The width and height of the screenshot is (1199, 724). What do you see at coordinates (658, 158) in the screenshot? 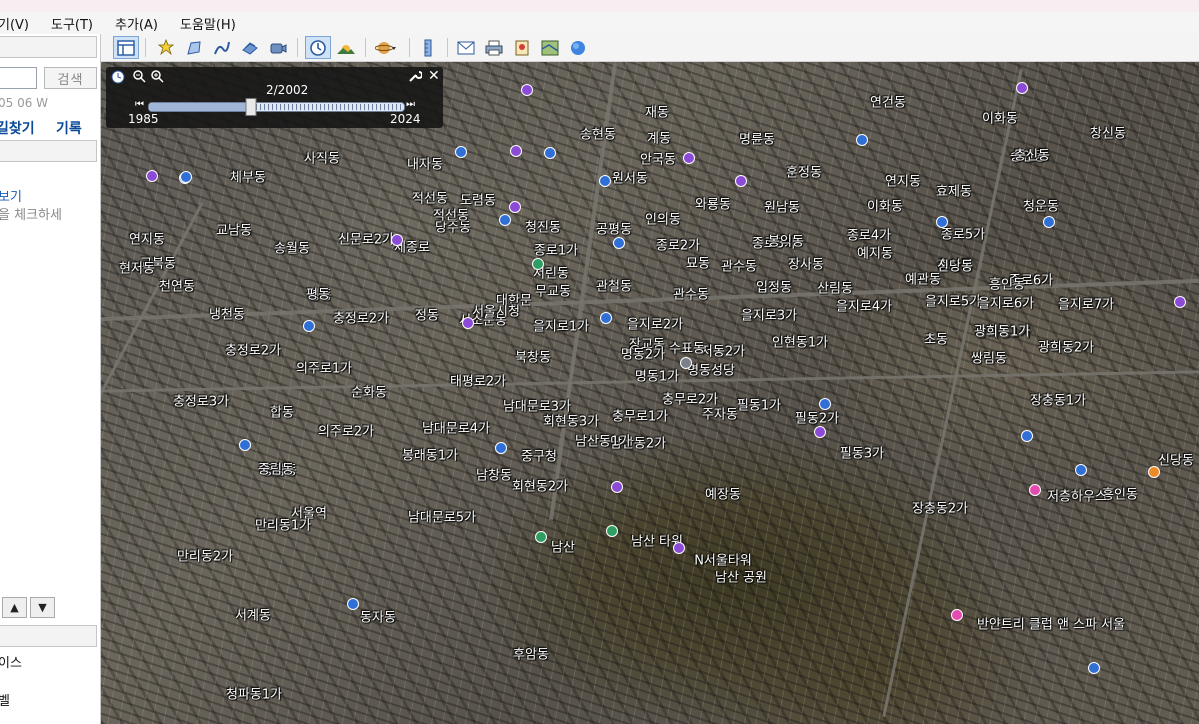
I see `map-place-label: 안국동` at bounding box center [658, 158].